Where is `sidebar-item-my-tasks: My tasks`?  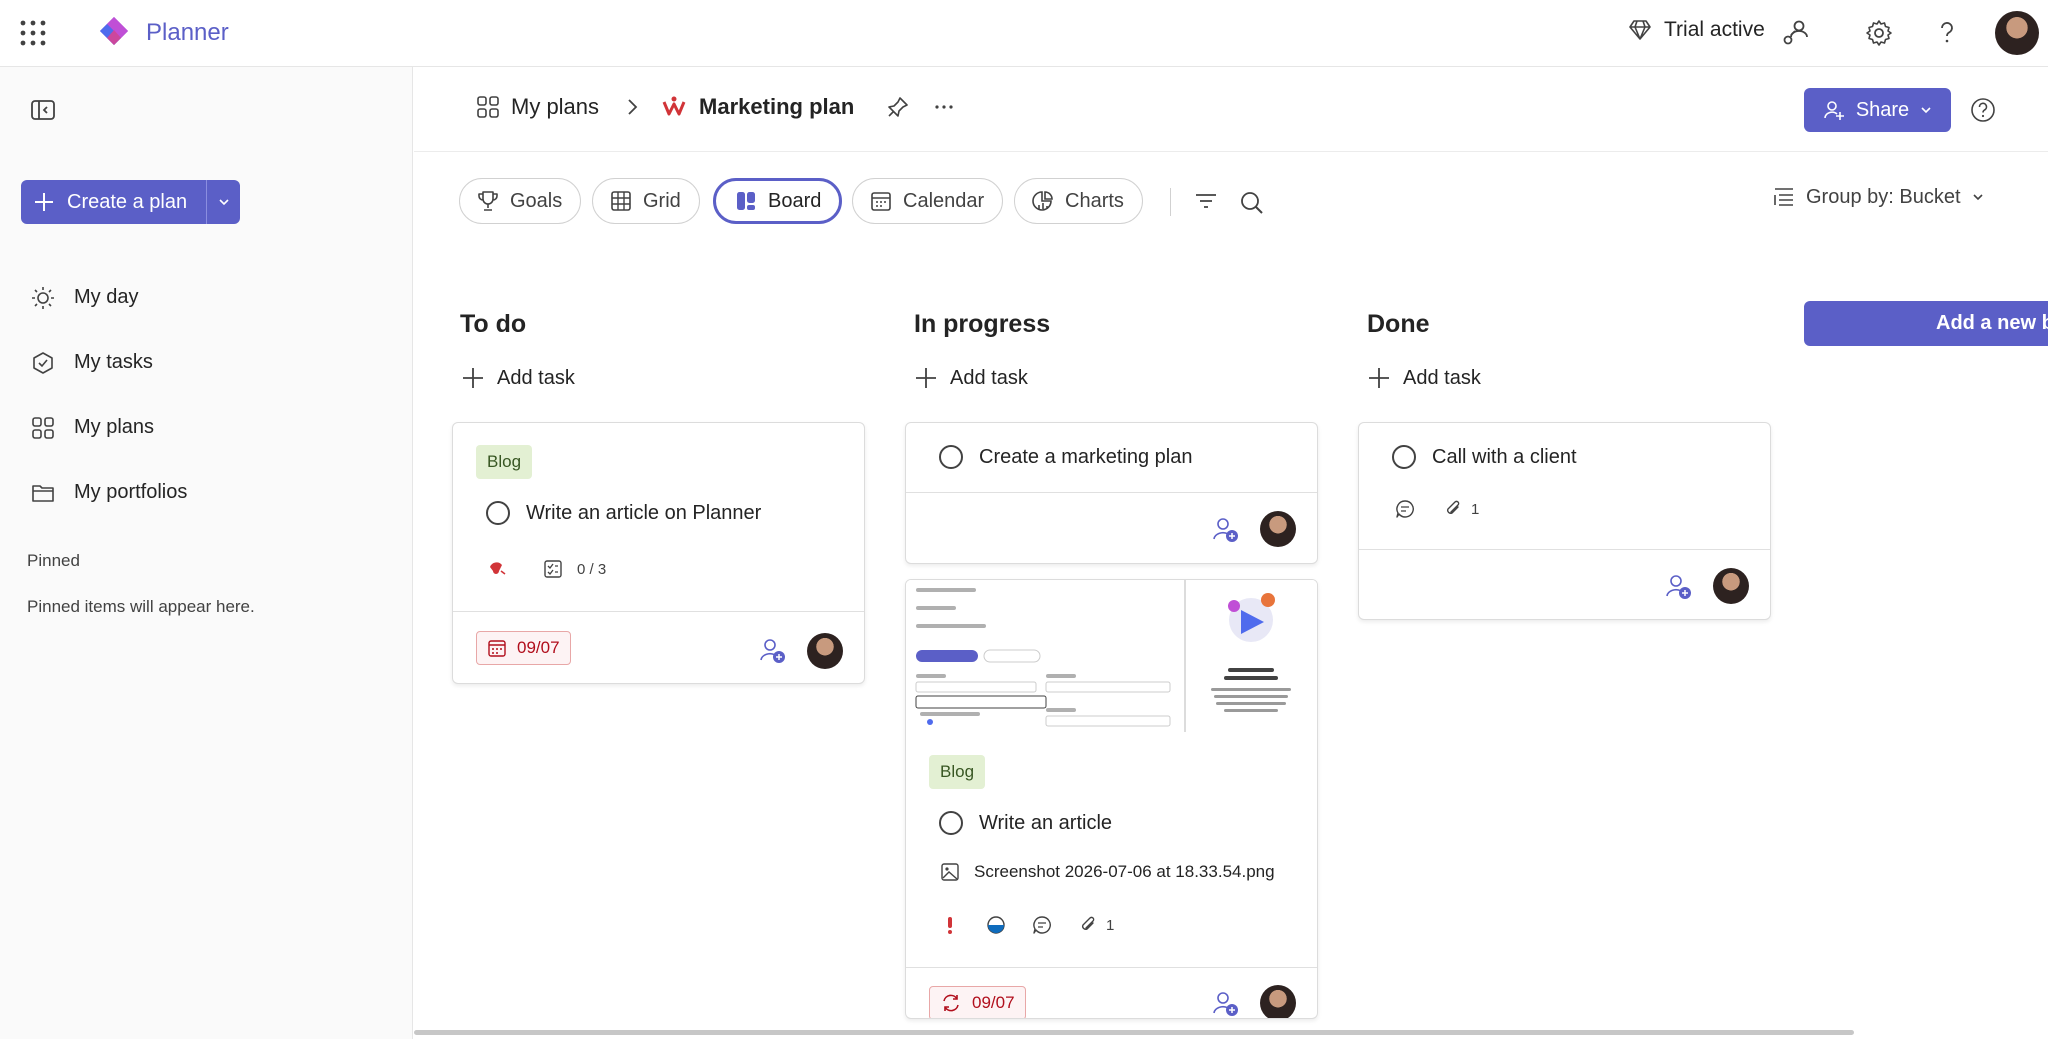
sidebar-item-my-tasks: My tasks is located at coordinates (108, 362).